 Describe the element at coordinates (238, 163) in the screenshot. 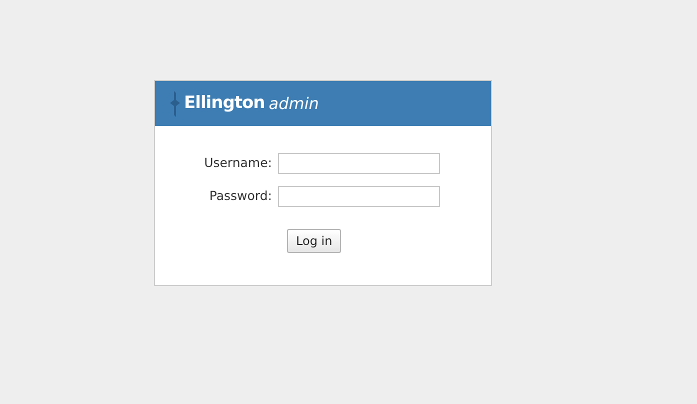

I see `field-label: Username:` at that location.